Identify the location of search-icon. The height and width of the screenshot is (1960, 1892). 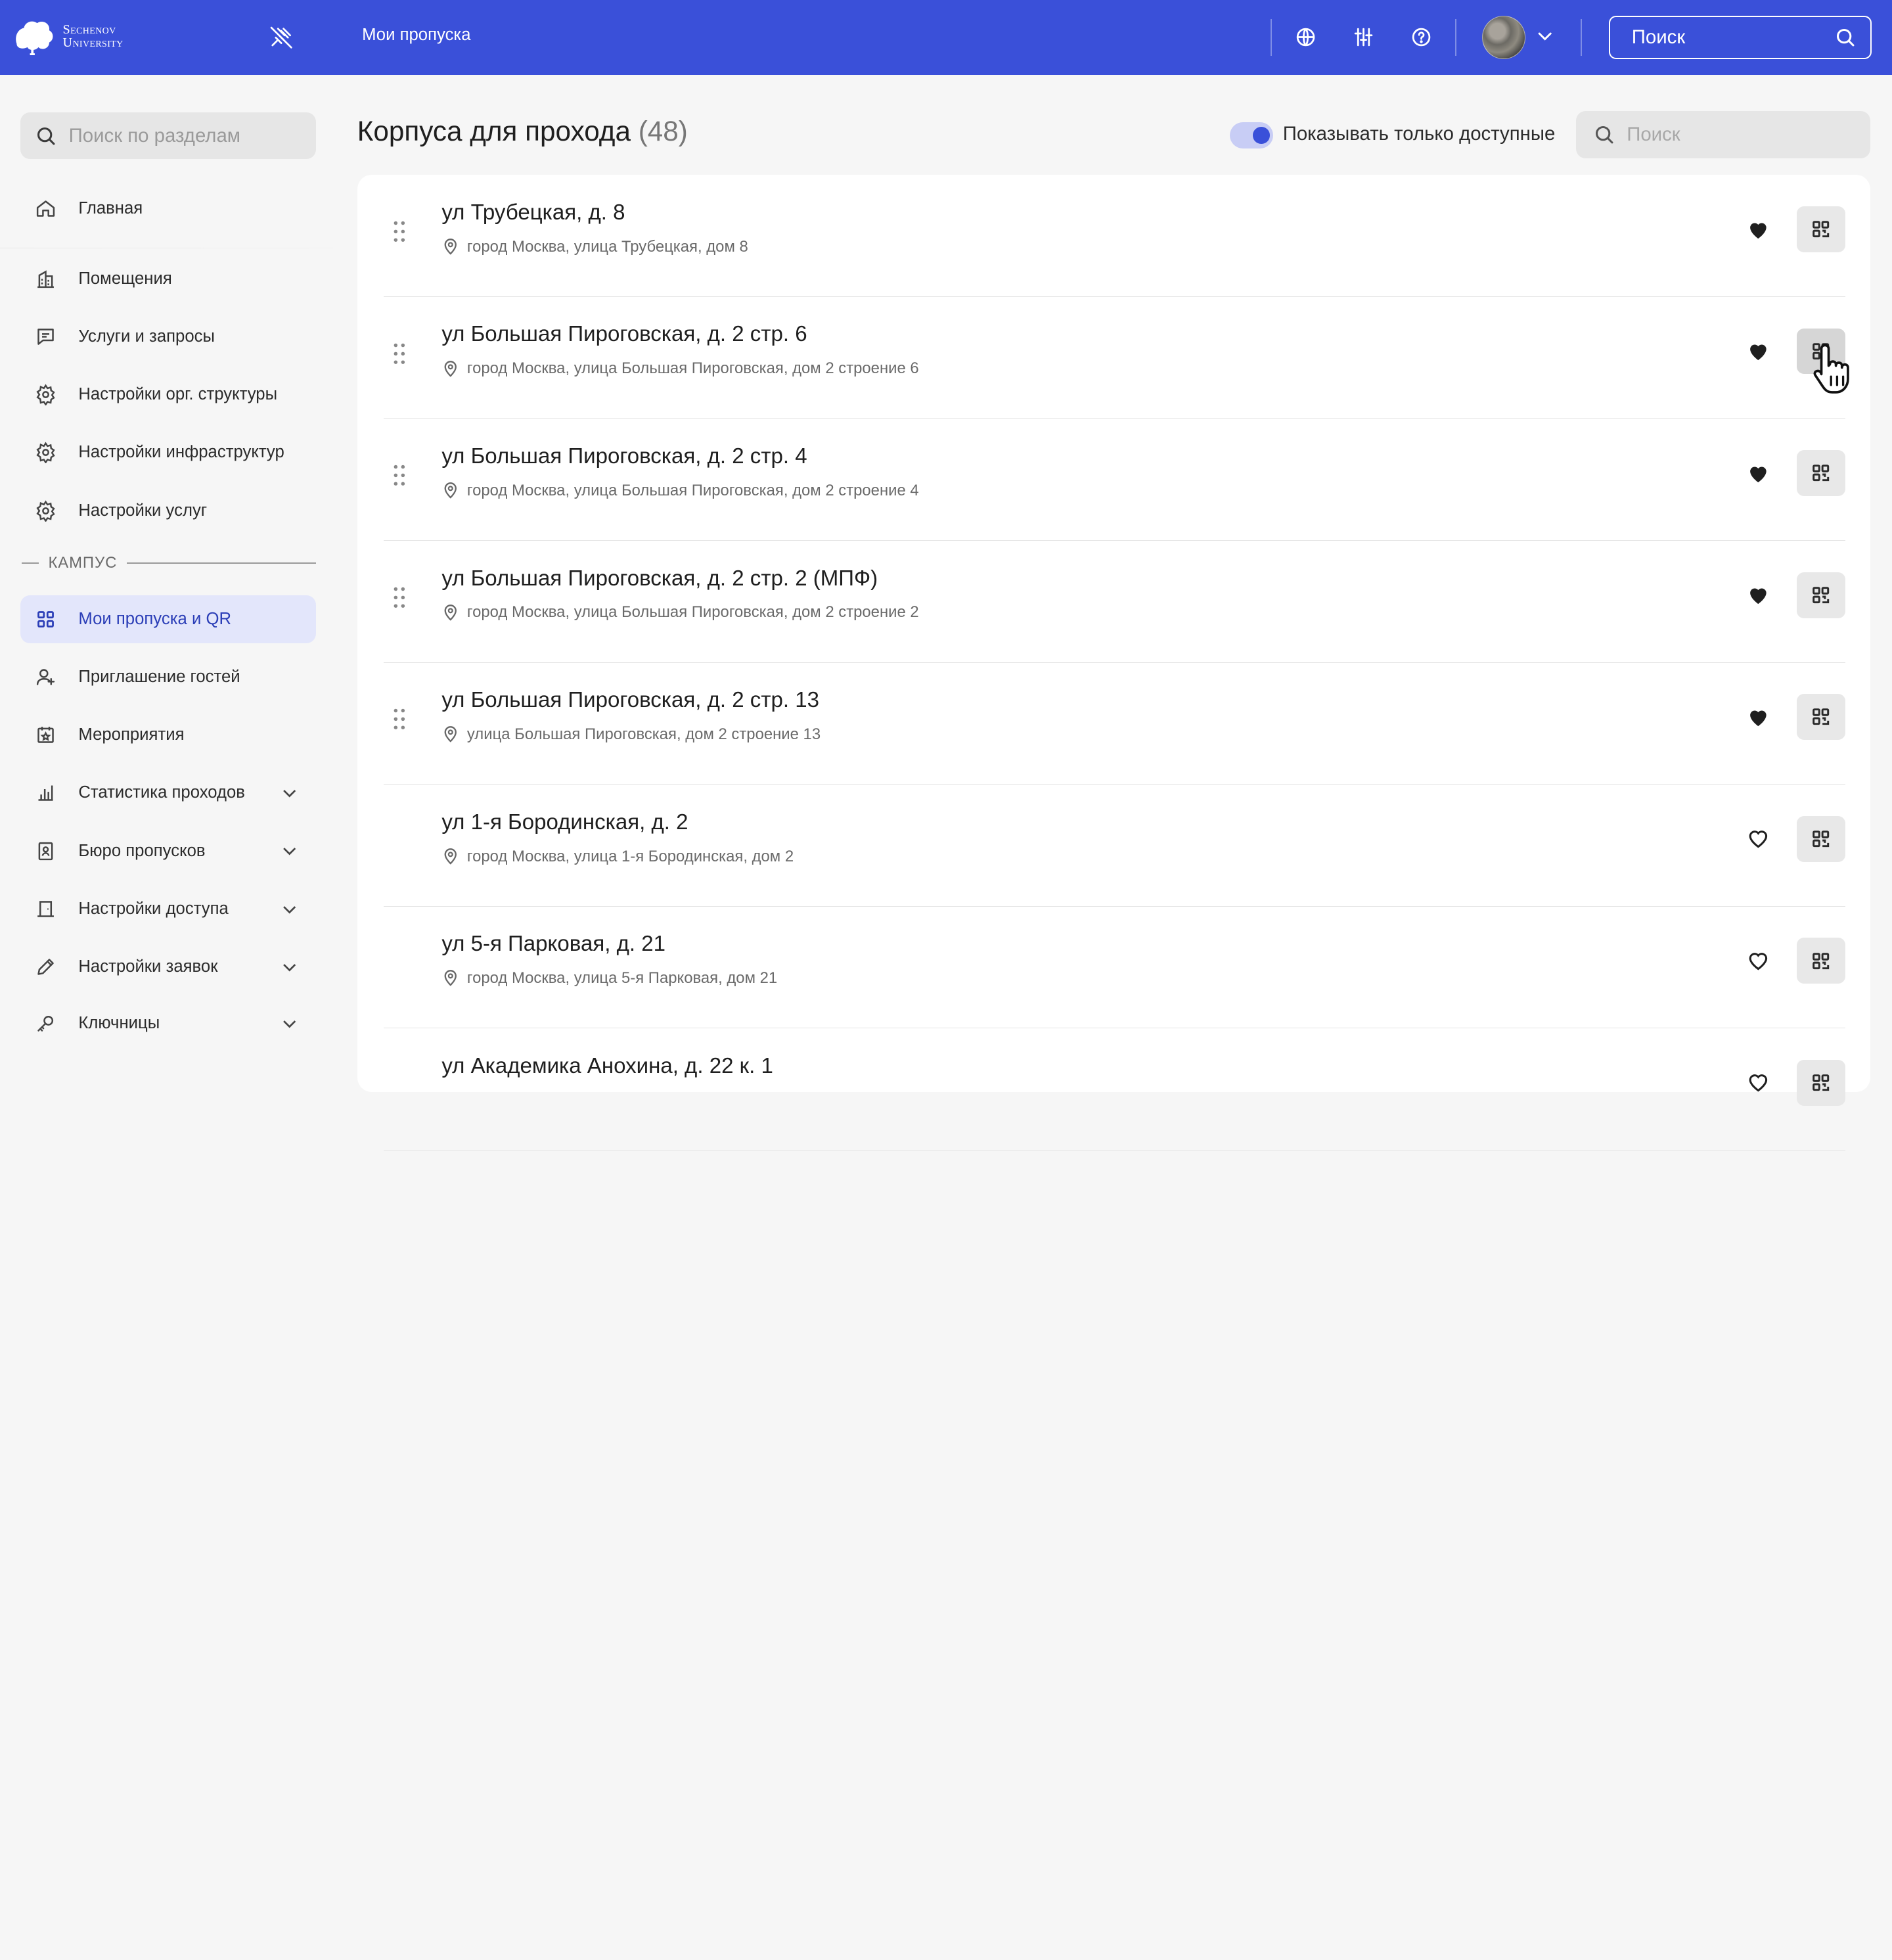
(1604, 135).